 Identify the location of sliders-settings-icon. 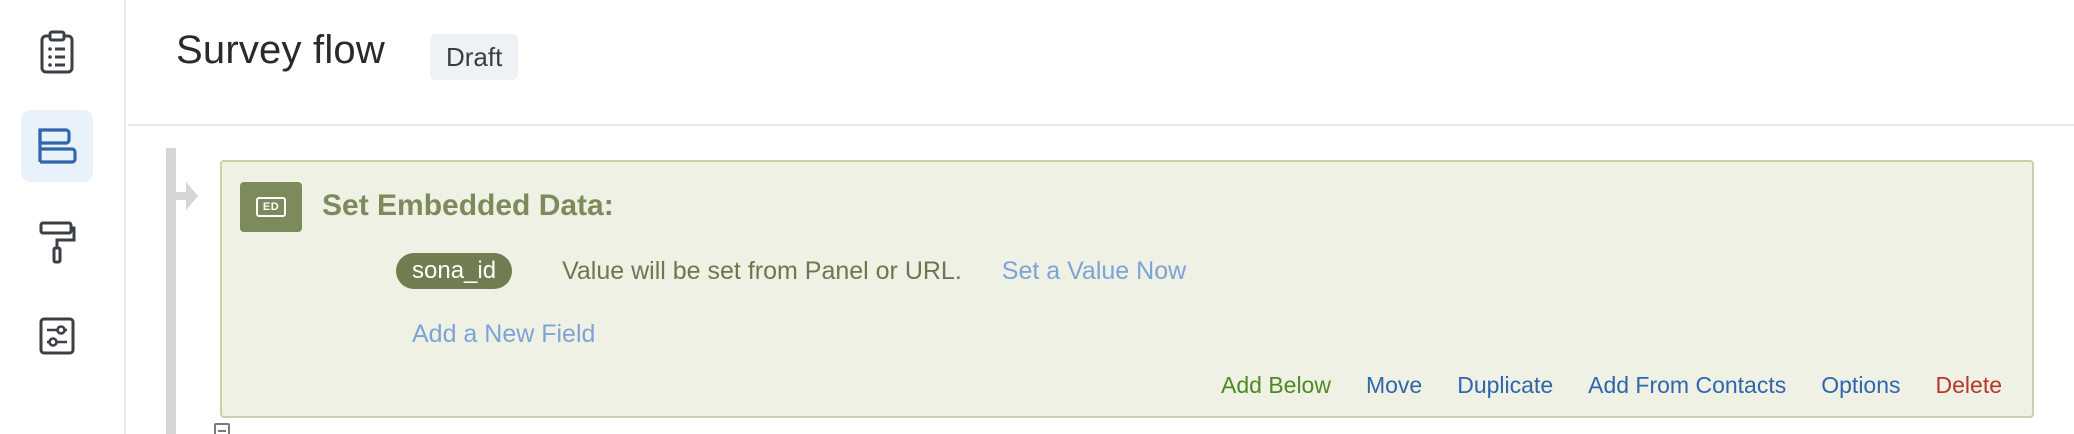
(57, 336).